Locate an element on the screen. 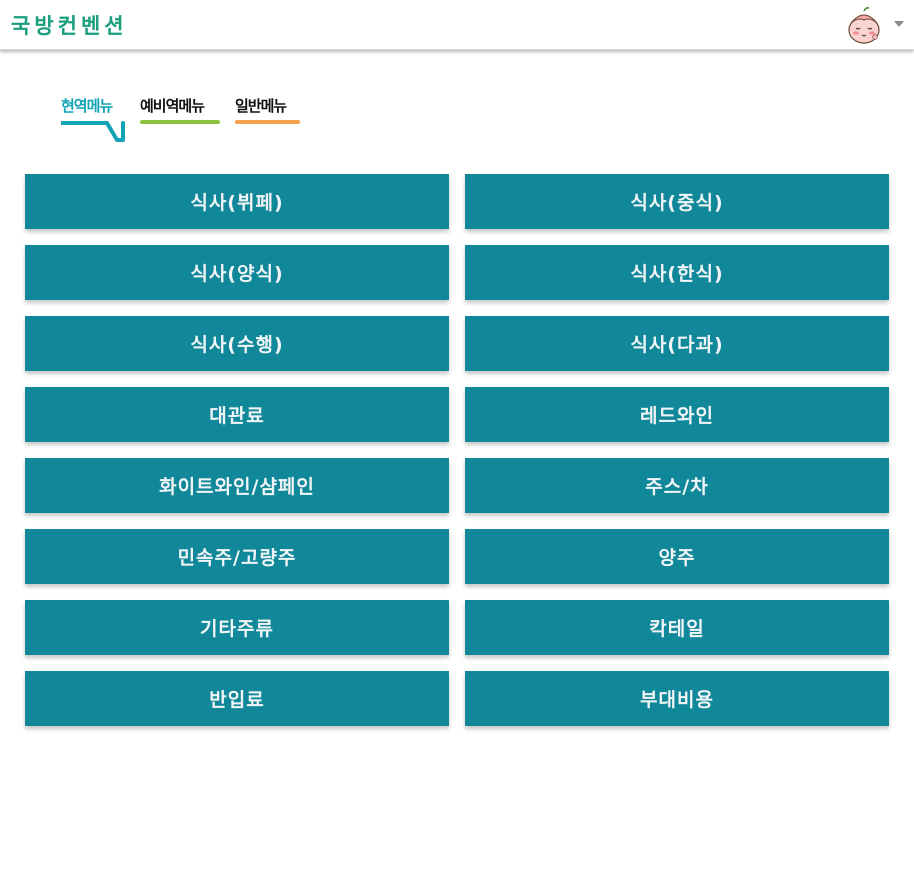  menu-button-buffet-meal: 식사(뷔페) is located at coordinates (237, 201).